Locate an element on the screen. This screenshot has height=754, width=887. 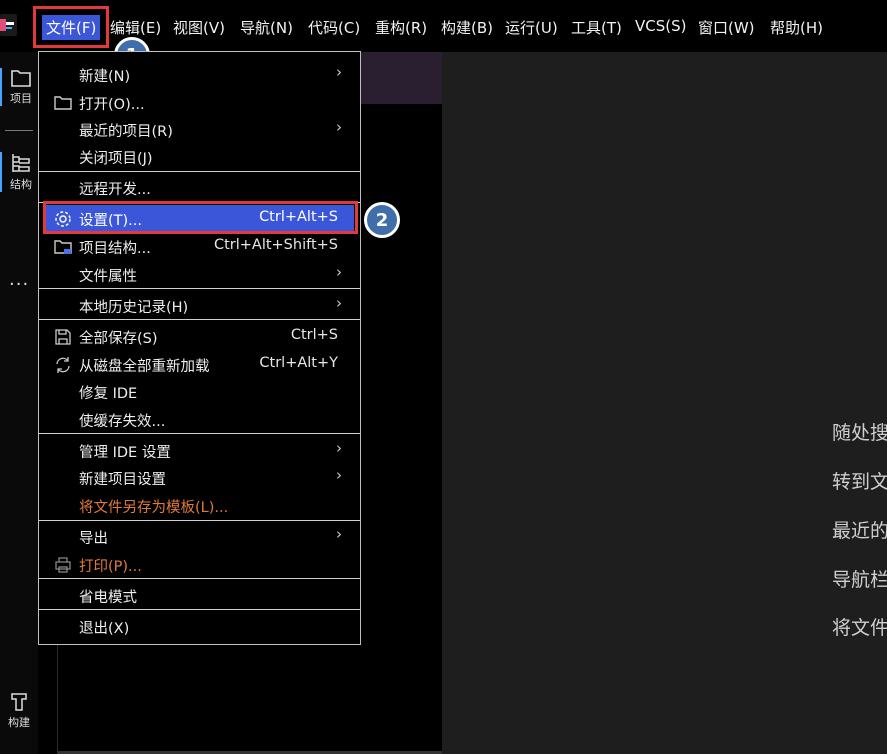
menu-save-all: 全部保存(S) Ctrl+S is located at coordinates (199, 336).